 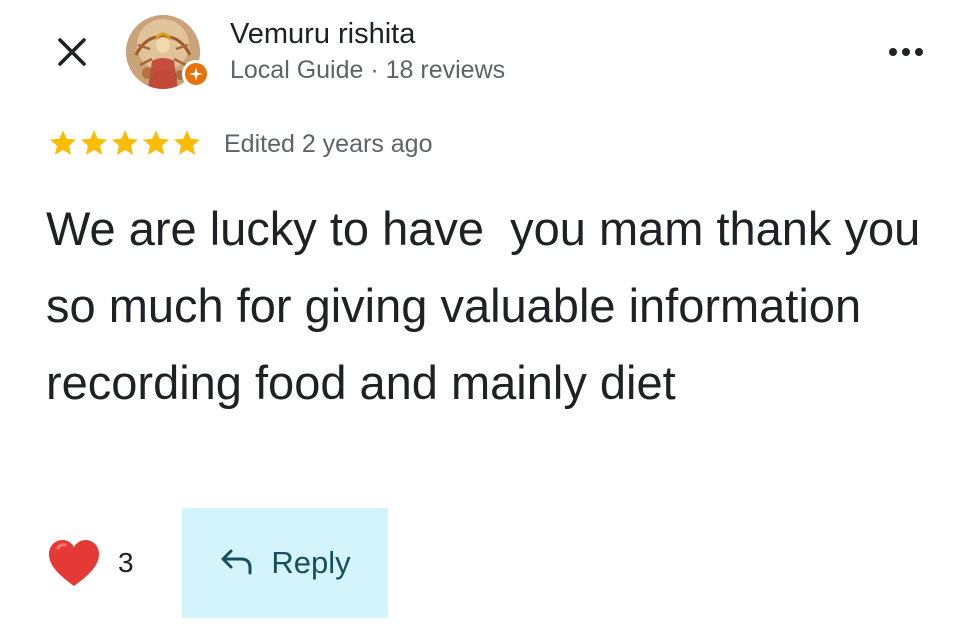 What do you see at coordinates (328, 144) in the screenshot?
I see `review-timestamp: Edited 2 years ago` at bounding box center [328, 144].